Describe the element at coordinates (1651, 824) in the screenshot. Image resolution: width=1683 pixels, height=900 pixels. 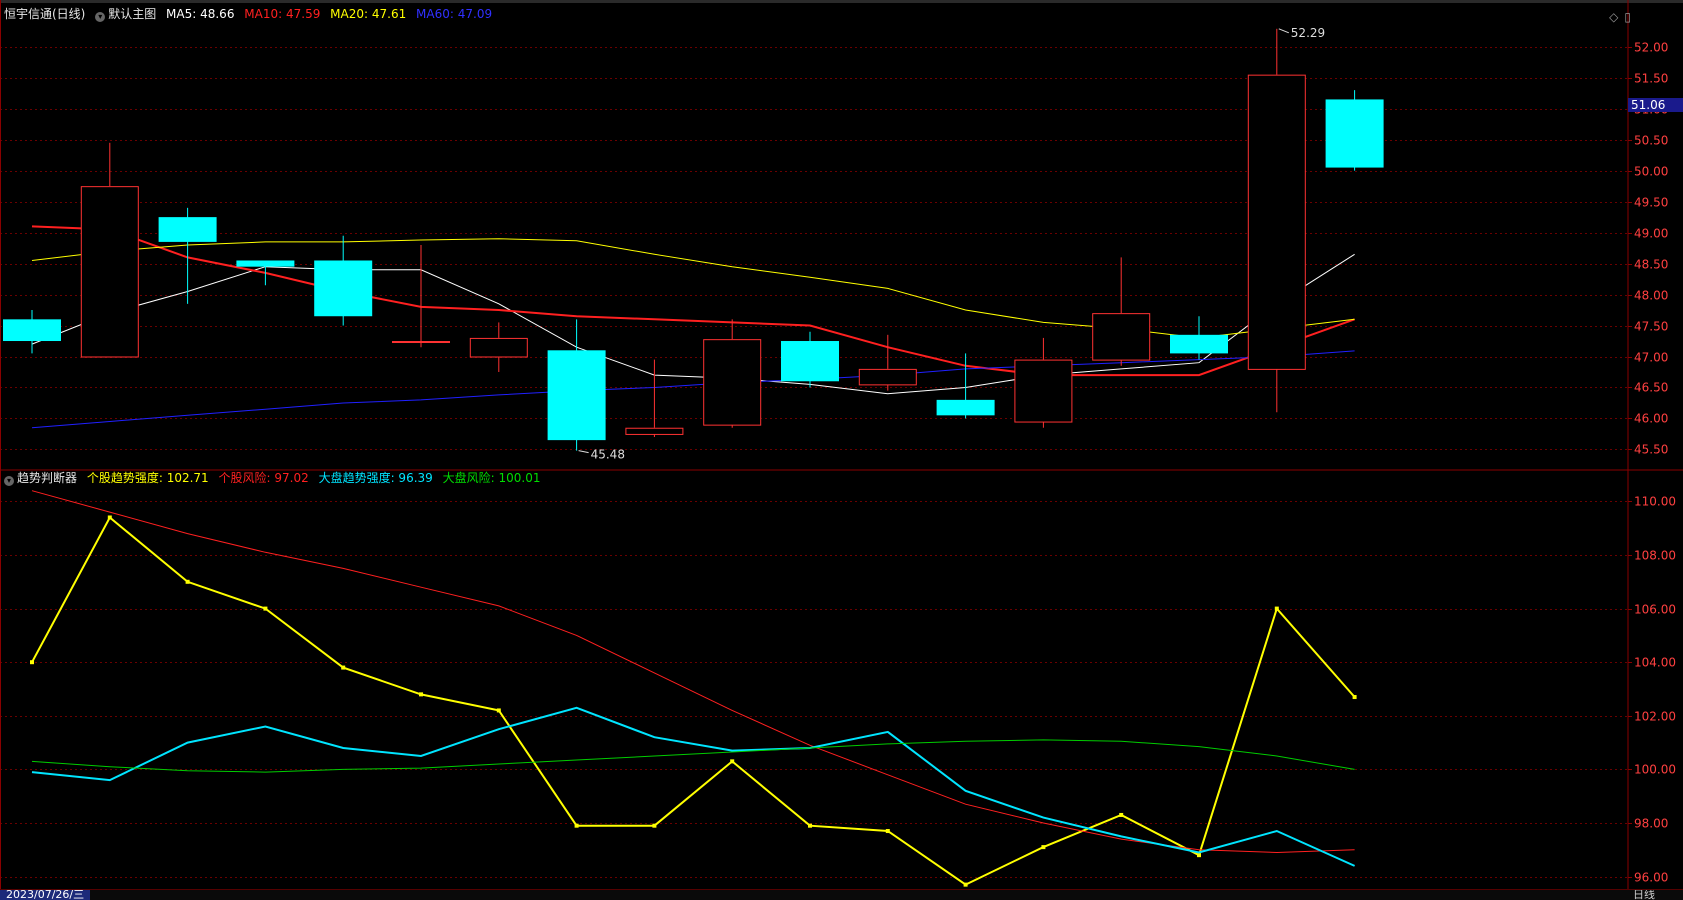
I see `y-tick-label: 98.00` at that location.